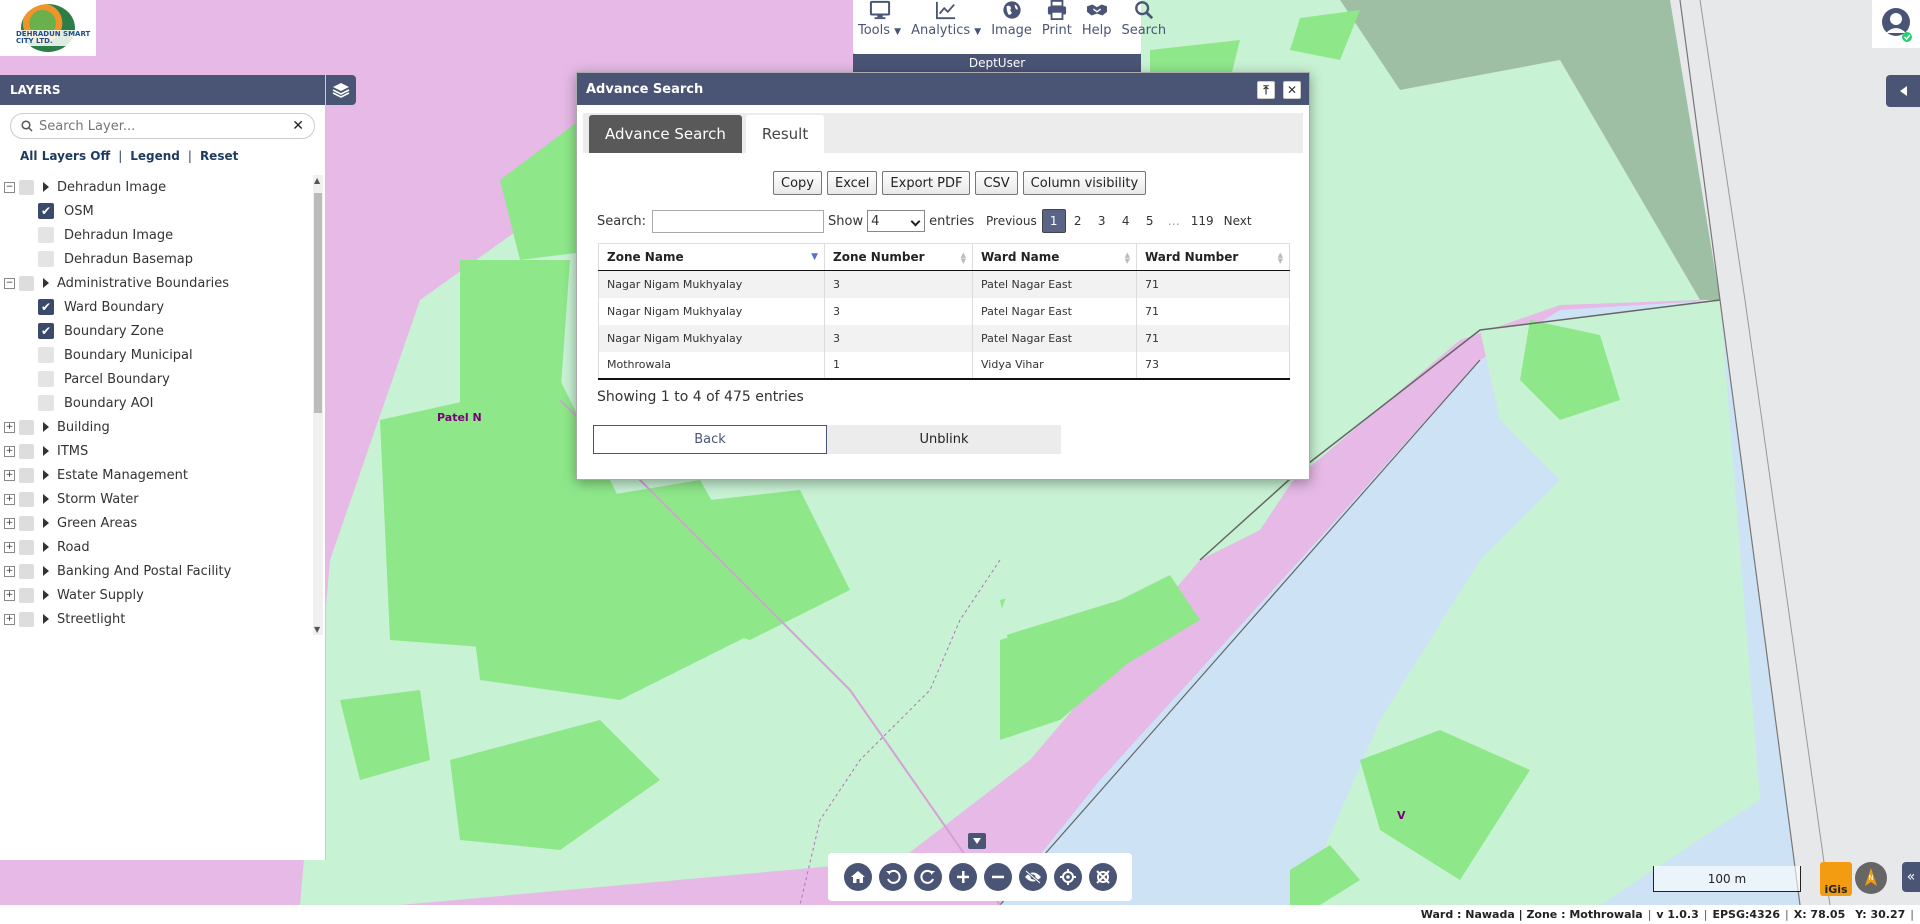 The width and height of the screenshot is (1920, 924). Describe the element at coordinates (711, 257) in the screenshot. I see `column-header-zone-name: Zone Name ▼` at that location.